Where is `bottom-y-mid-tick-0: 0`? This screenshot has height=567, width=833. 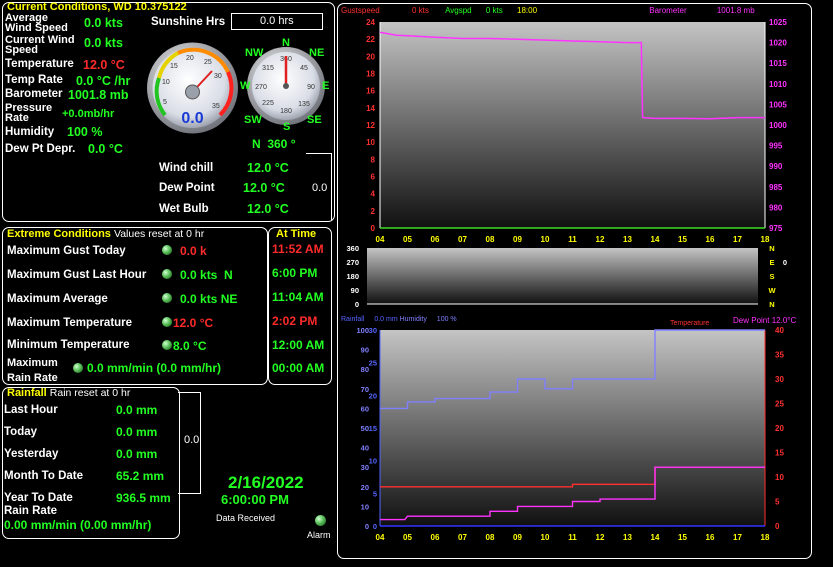
bottom-y-mid-tick-0: 0 is located at coordinates (375, 526).